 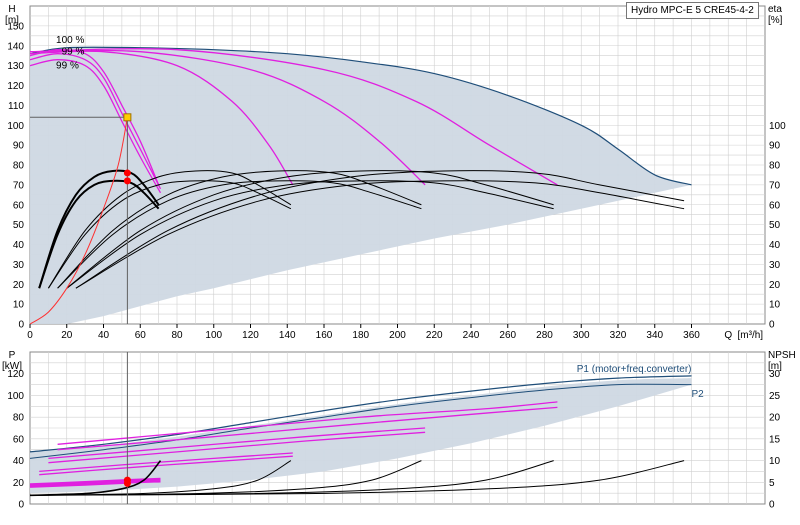 I want to click on x-tick-label: 340, so click(x=654, y=335).